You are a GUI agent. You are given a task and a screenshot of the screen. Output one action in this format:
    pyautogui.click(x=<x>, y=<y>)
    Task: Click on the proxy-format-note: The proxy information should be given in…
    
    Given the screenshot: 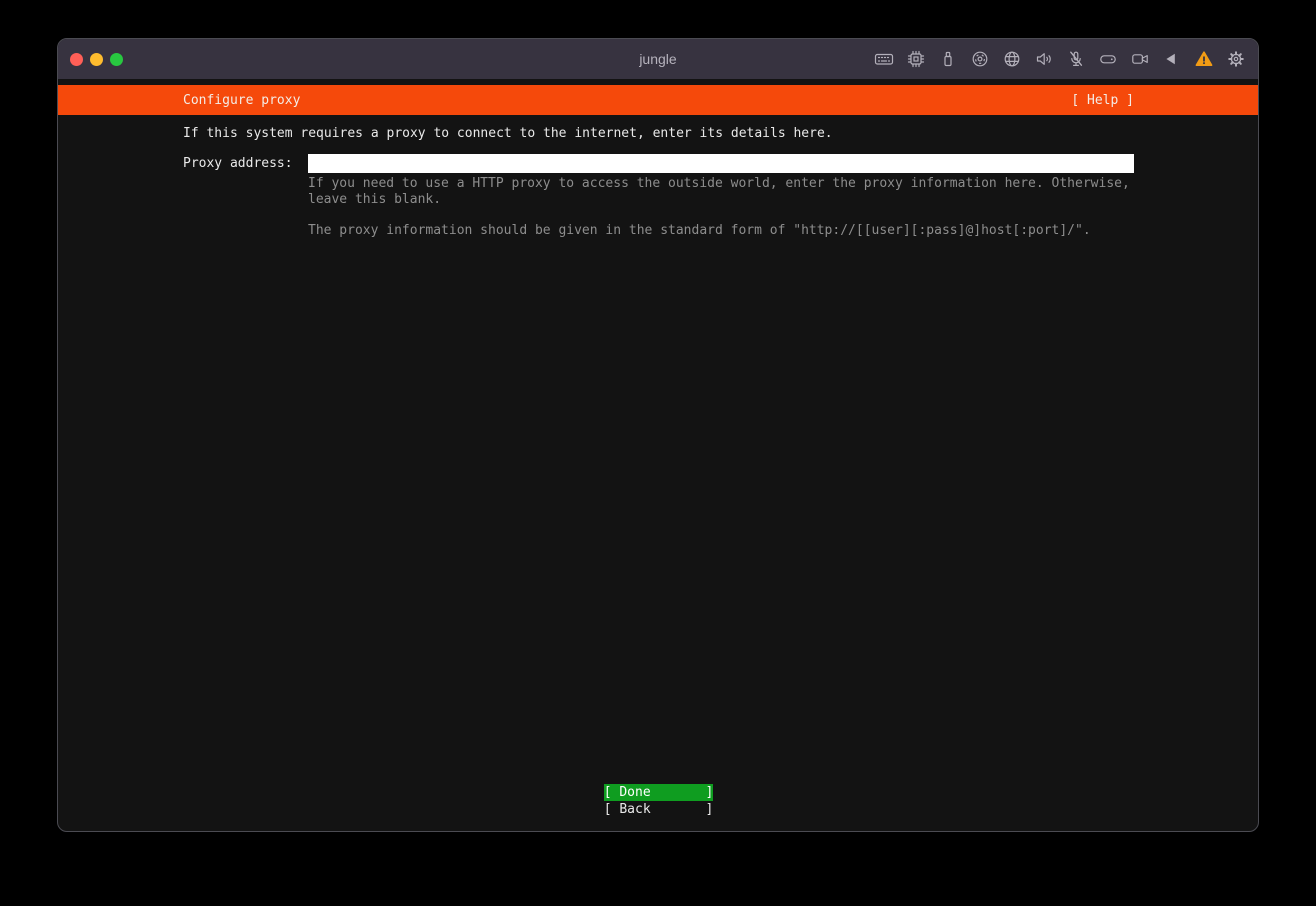 What is the action you would take?
    pyautogui.click(x=699, y=230)
    